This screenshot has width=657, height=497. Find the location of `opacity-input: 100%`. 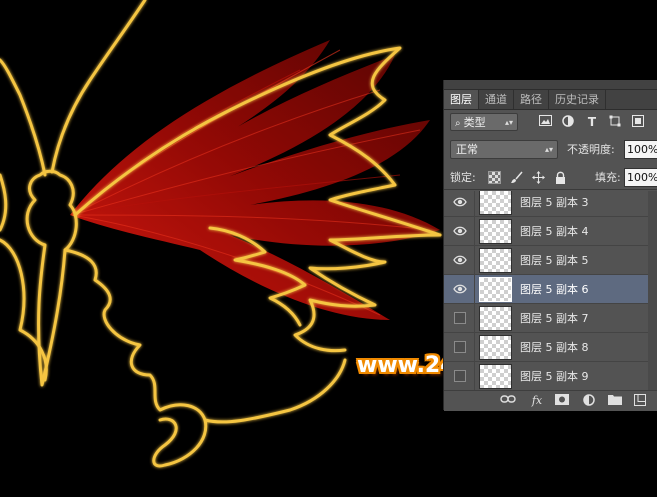

opacity-input: 100% is located at coordinates (640, 149).